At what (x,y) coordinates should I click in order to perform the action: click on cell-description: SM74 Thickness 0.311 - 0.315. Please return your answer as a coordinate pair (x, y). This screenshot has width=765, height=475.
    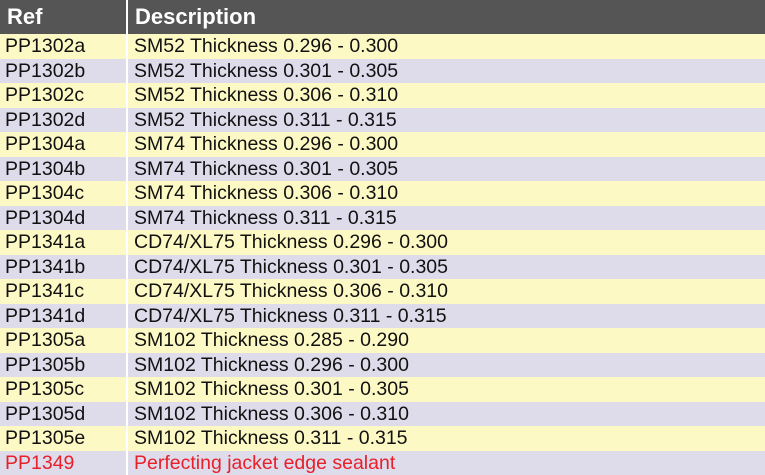
    Looking at the image, I should click on (445, 217).